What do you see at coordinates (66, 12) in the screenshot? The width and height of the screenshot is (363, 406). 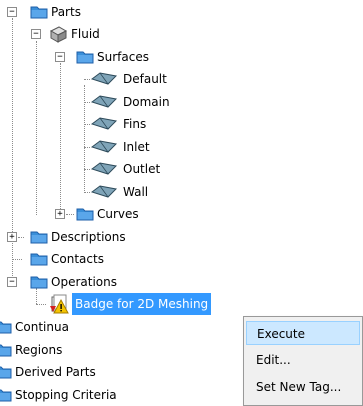 I see `tree-node-label: Parts` at bounding box center [66, 12].